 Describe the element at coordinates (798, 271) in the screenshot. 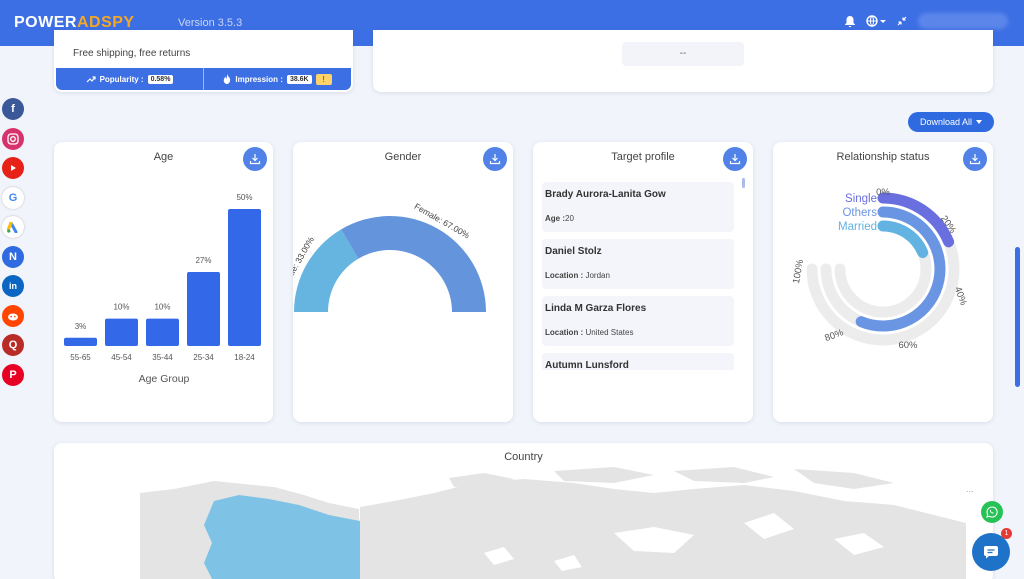

I see `relationship-tick-label: 100%` at that location.